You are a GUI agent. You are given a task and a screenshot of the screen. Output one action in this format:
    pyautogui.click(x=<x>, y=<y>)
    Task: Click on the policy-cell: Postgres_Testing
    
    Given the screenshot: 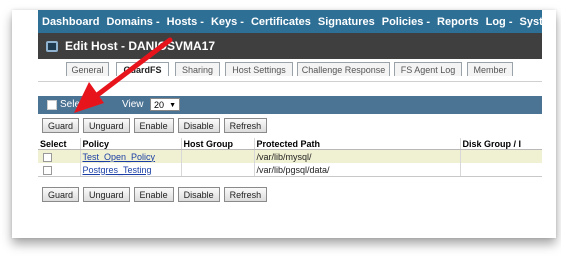 What is the action you would take?
    pyautogui.click(x=131, y=170)
    